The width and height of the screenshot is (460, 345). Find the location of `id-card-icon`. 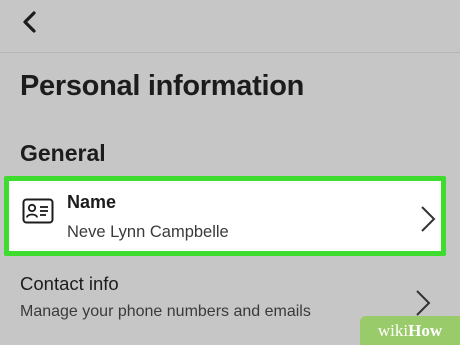

id-card-icon is located at coordinates (38, 211).